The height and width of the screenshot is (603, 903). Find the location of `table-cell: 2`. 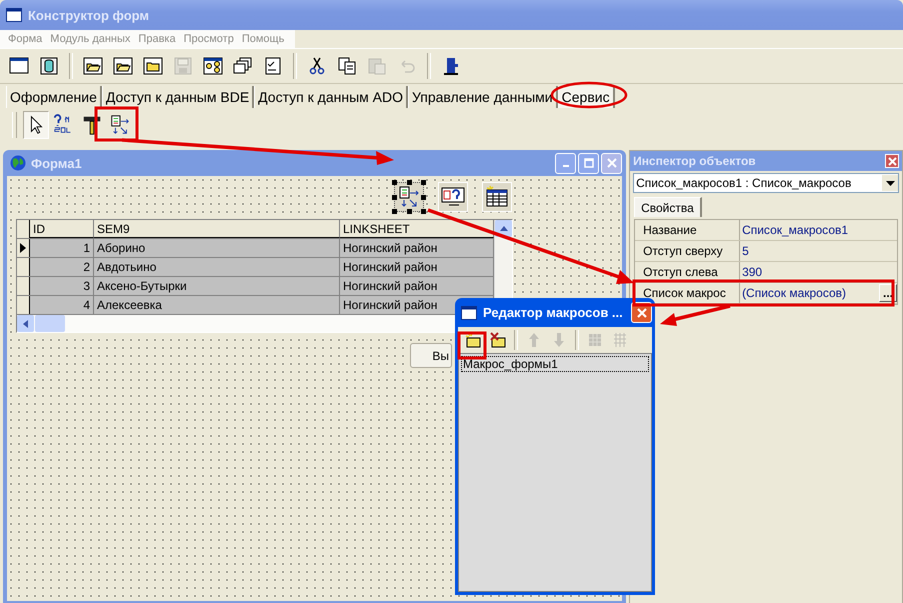

table-cell: 2 is located at coordinates (62, 267).